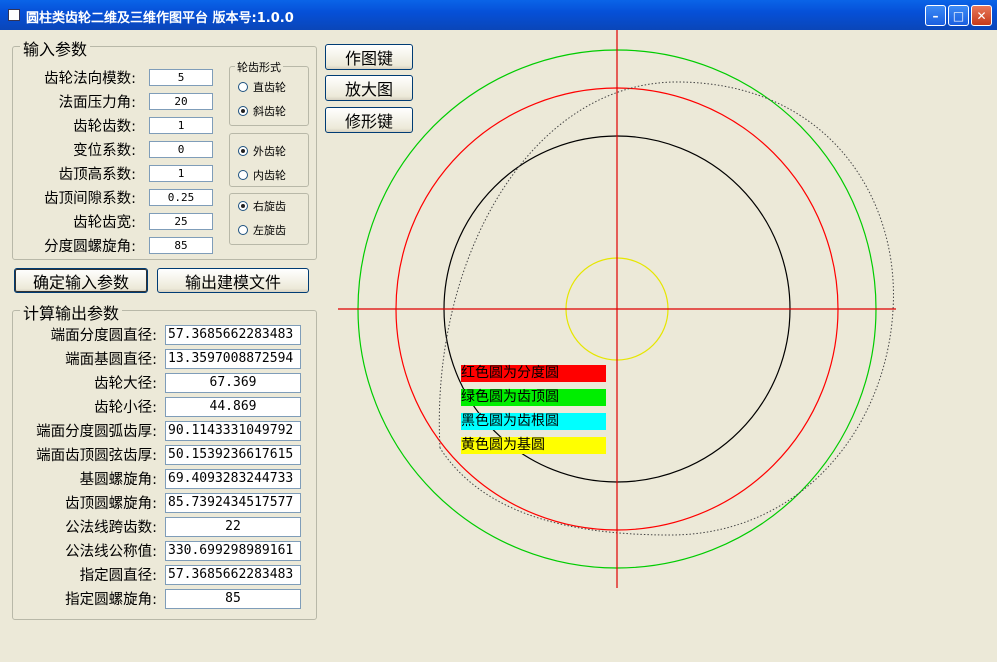 This screenshot has width=997, height=662. What do you see at coordinates (233, 407) in the screenshot?
I see `output-field: 44.869` at bounding box center [233, 407].